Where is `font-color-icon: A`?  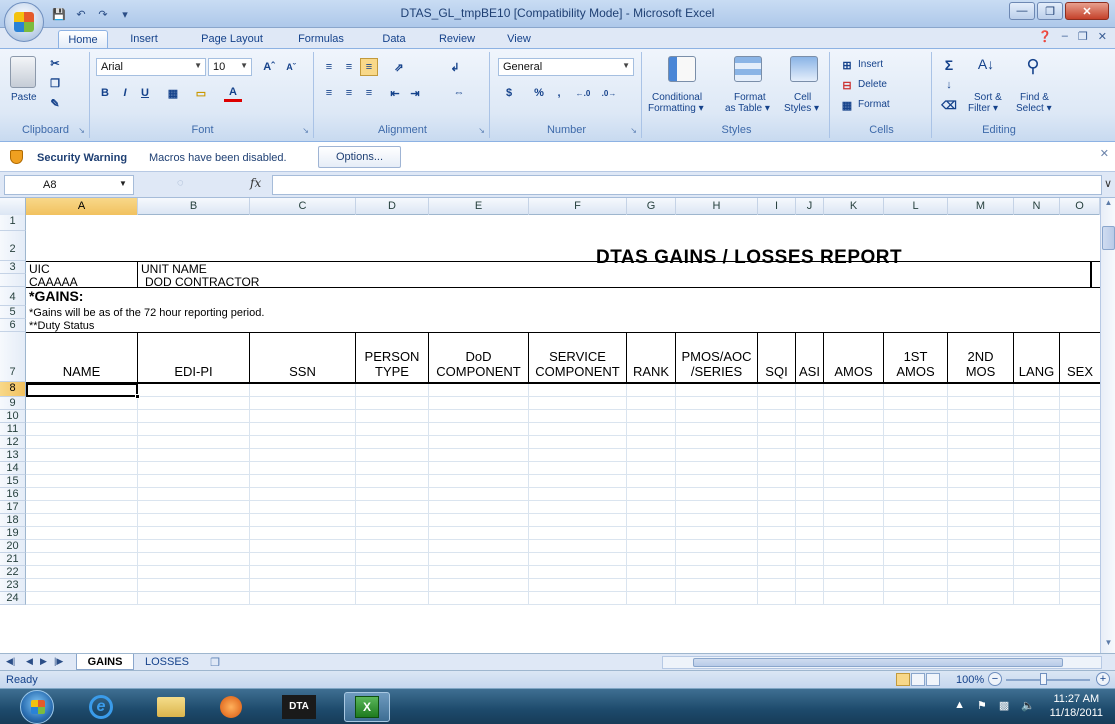
font-color-icon: A is located at coordinates (233, 93).